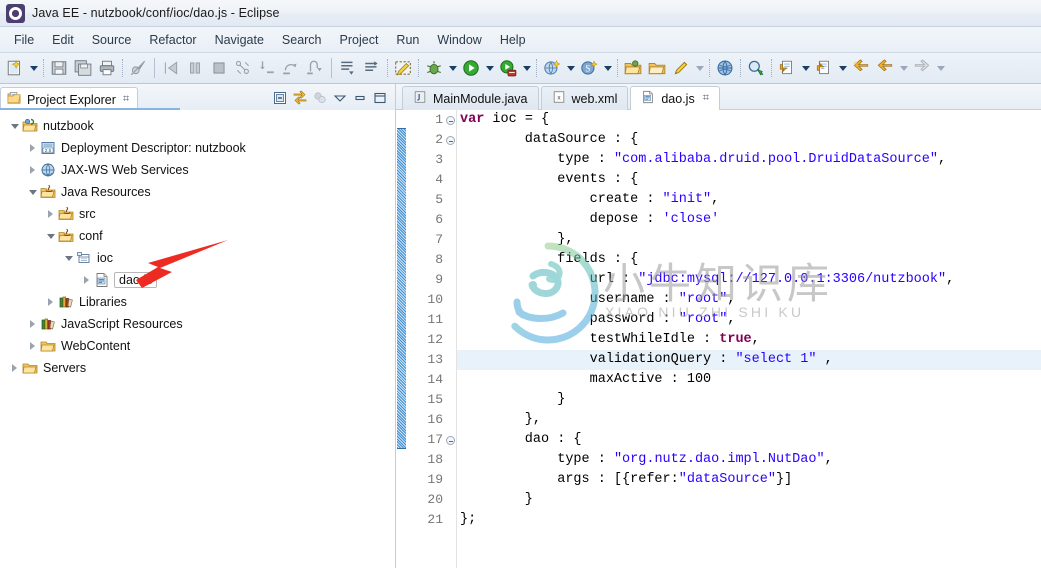 This screenshot has height=568, width=1041. What do you see at coordinates (171, 68) in the screenshot?
I see `resume-icon` at bounding box center [171, 68].